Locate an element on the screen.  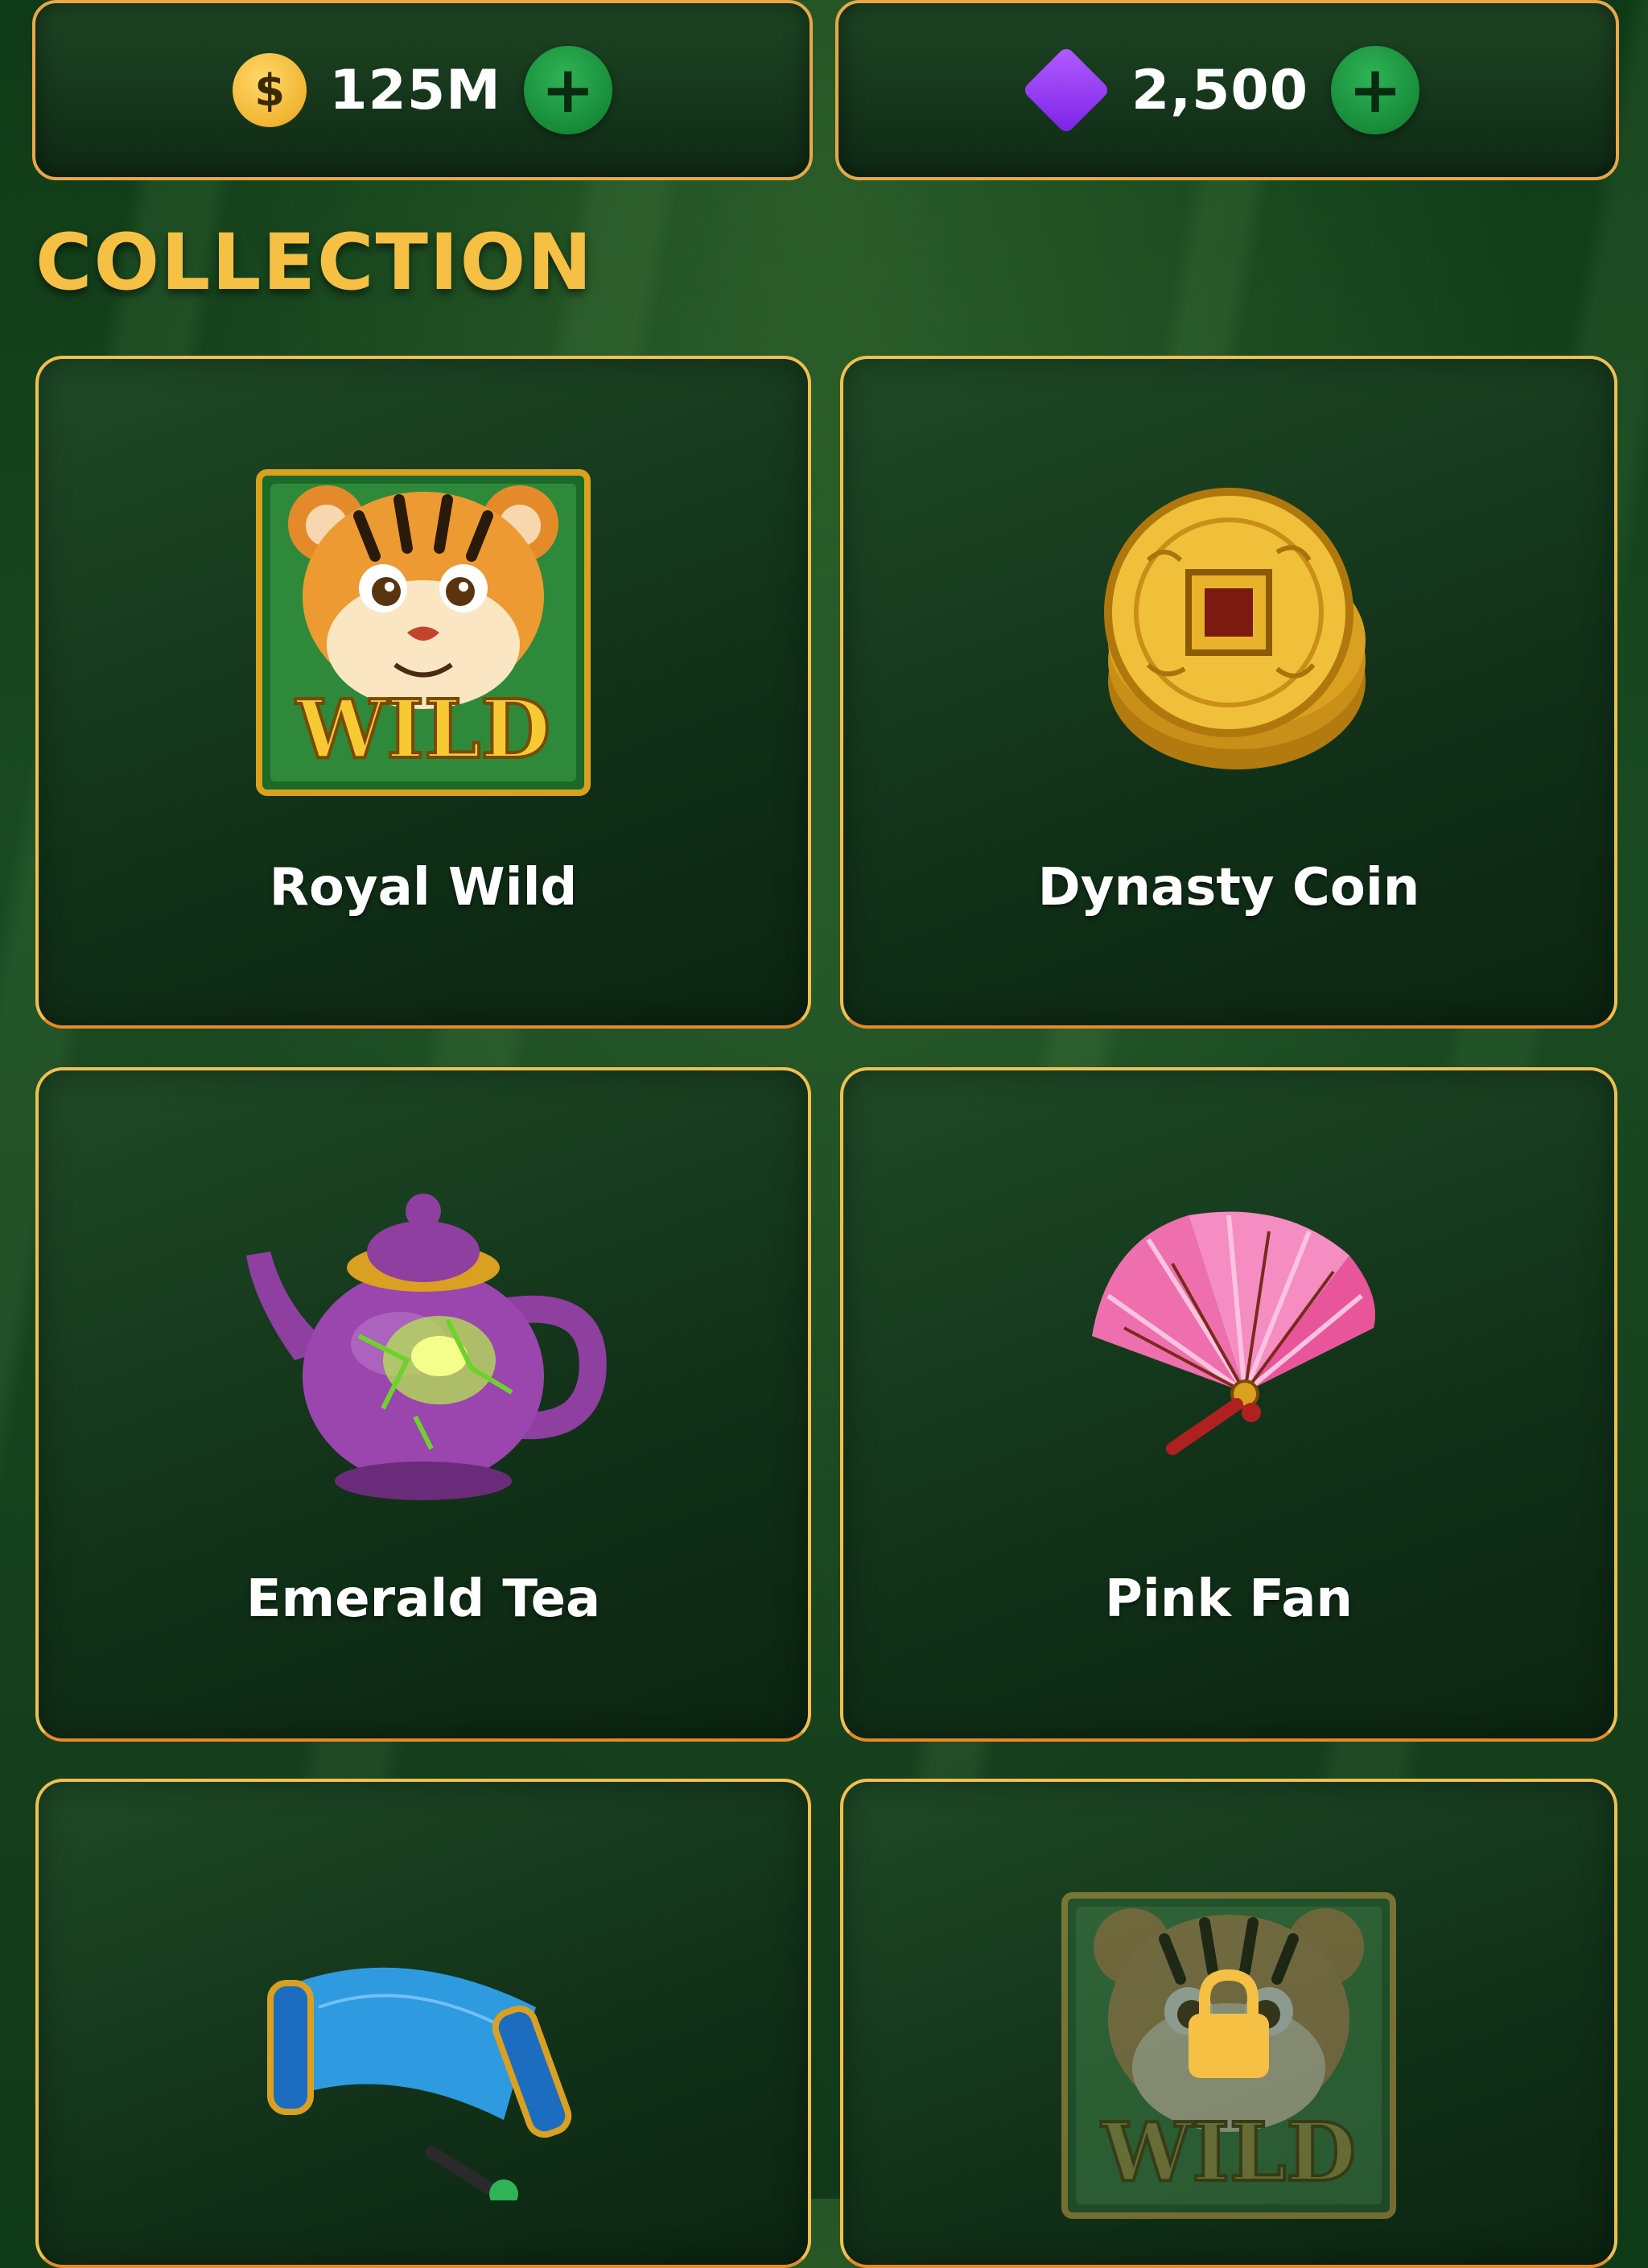
gems-balance-panel: 2,500 + is located at coordinates (1227, 90).